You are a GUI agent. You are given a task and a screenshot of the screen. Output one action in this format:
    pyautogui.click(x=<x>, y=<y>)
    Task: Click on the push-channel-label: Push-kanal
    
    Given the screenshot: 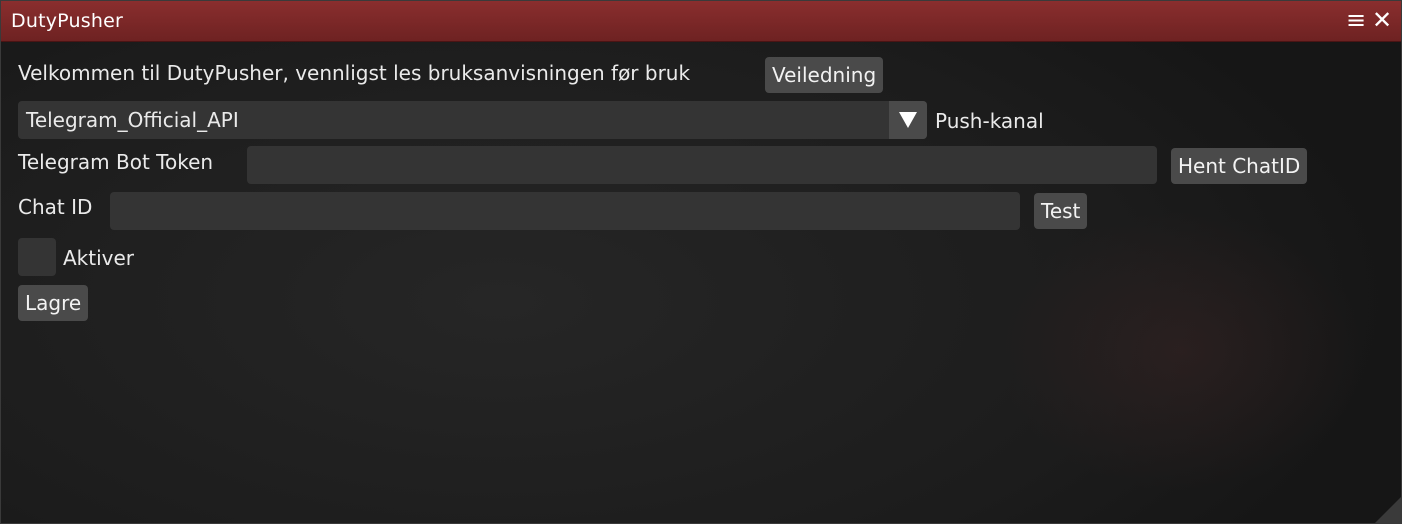 What is the action you would take?
    pyautogui.click(x=989, y=121)
    